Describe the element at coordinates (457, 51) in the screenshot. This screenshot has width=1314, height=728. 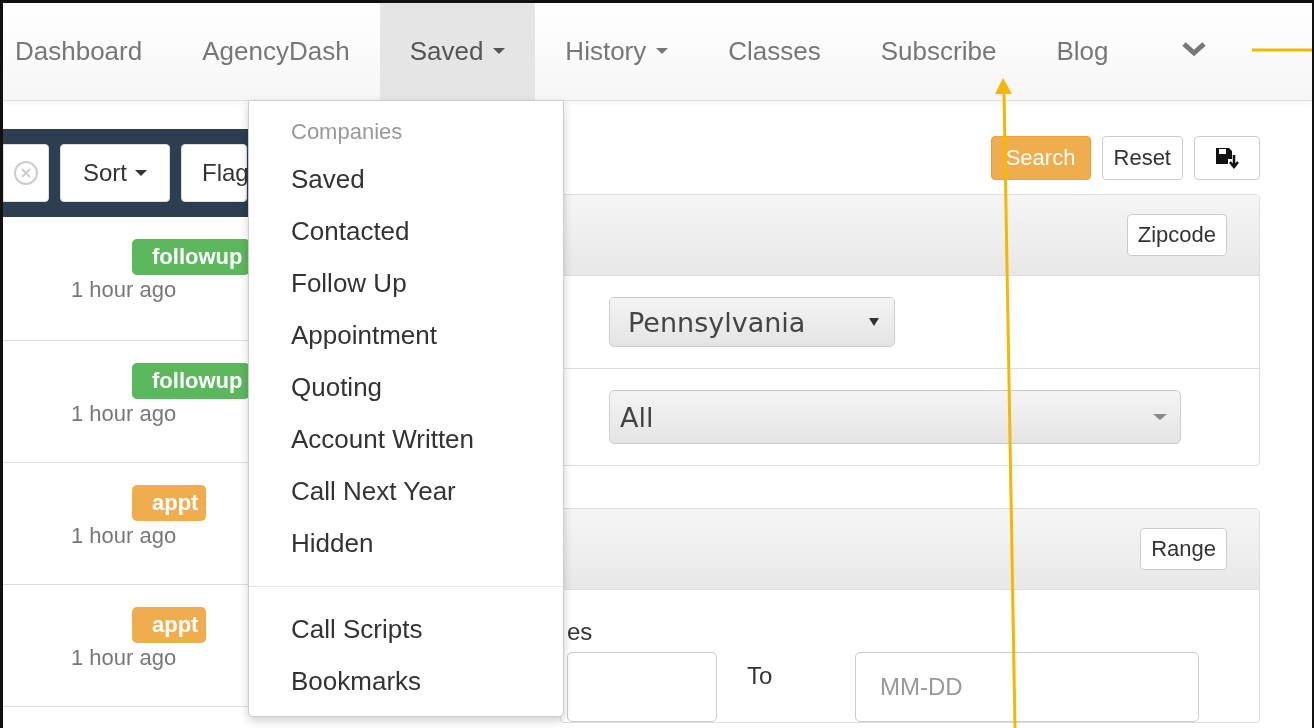
I see `nav-link: Saved` at that location.